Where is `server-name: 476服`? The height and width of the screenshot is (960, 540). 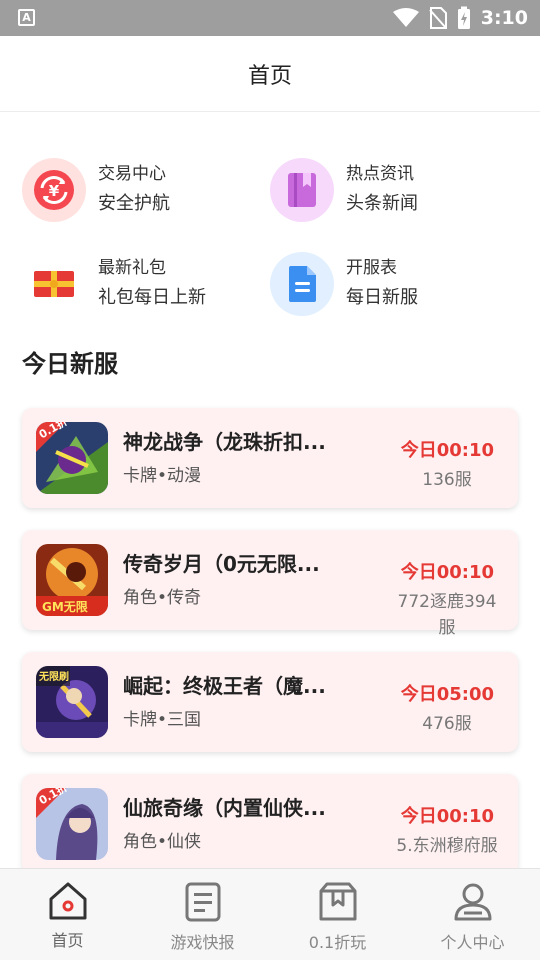 server-name: 476服 is located at coordinates (447, 724).